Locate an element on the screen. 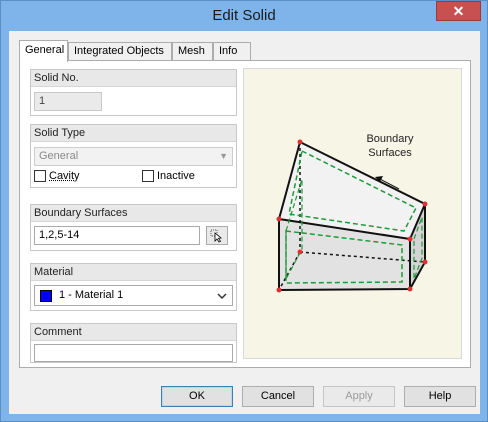 Image resolution: width=488 pixels, height=422 pixels. solid-type-header: Solid Type is located at coordinates (133, 133).